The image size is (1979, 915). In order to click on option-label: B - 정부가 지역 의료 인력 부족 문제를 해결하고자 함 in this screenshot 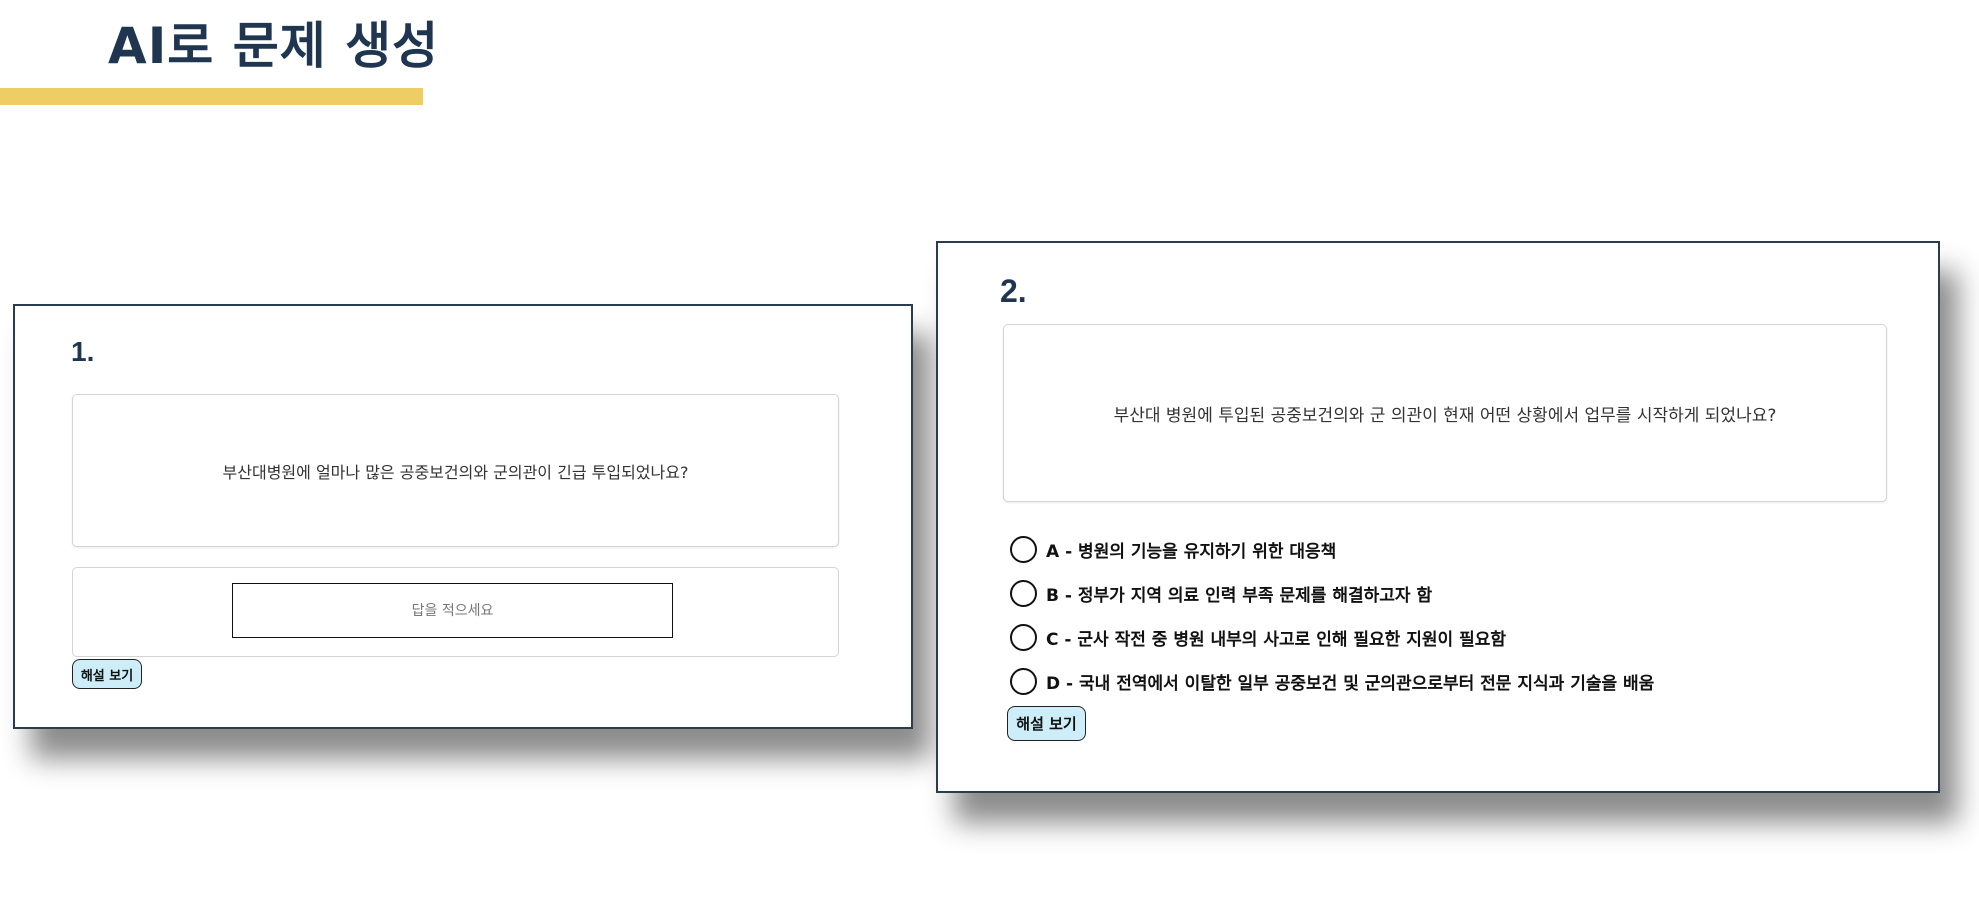, I will do `click(1239, 595)`.